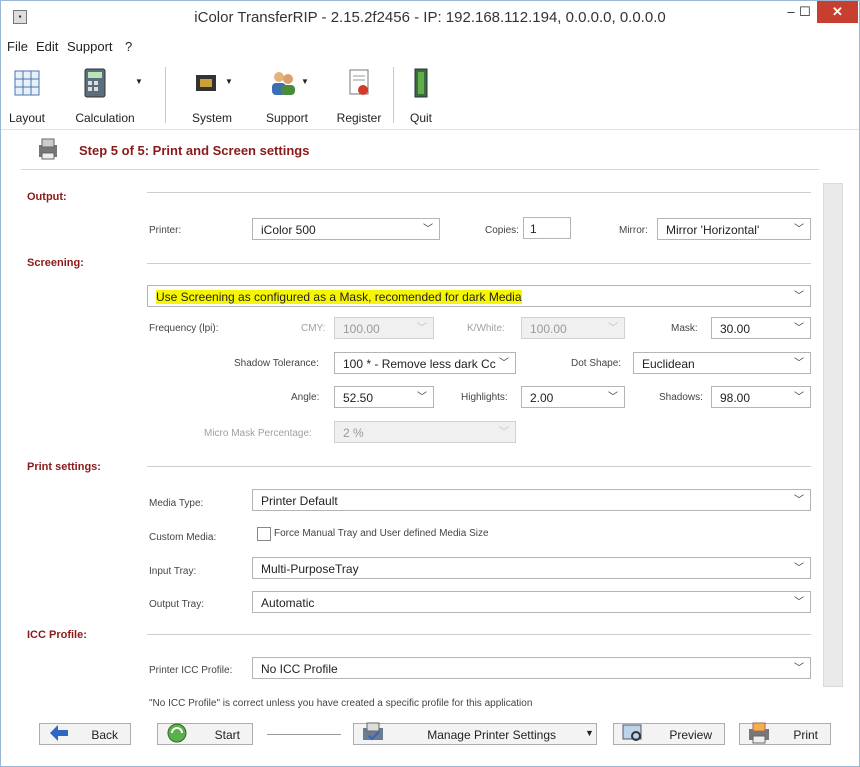 The height and width of the screenshot is (767, 860). Describe the element at coordinates (176, 503) in the screenshot. I see `media-type-label: Media Type:` at that location.